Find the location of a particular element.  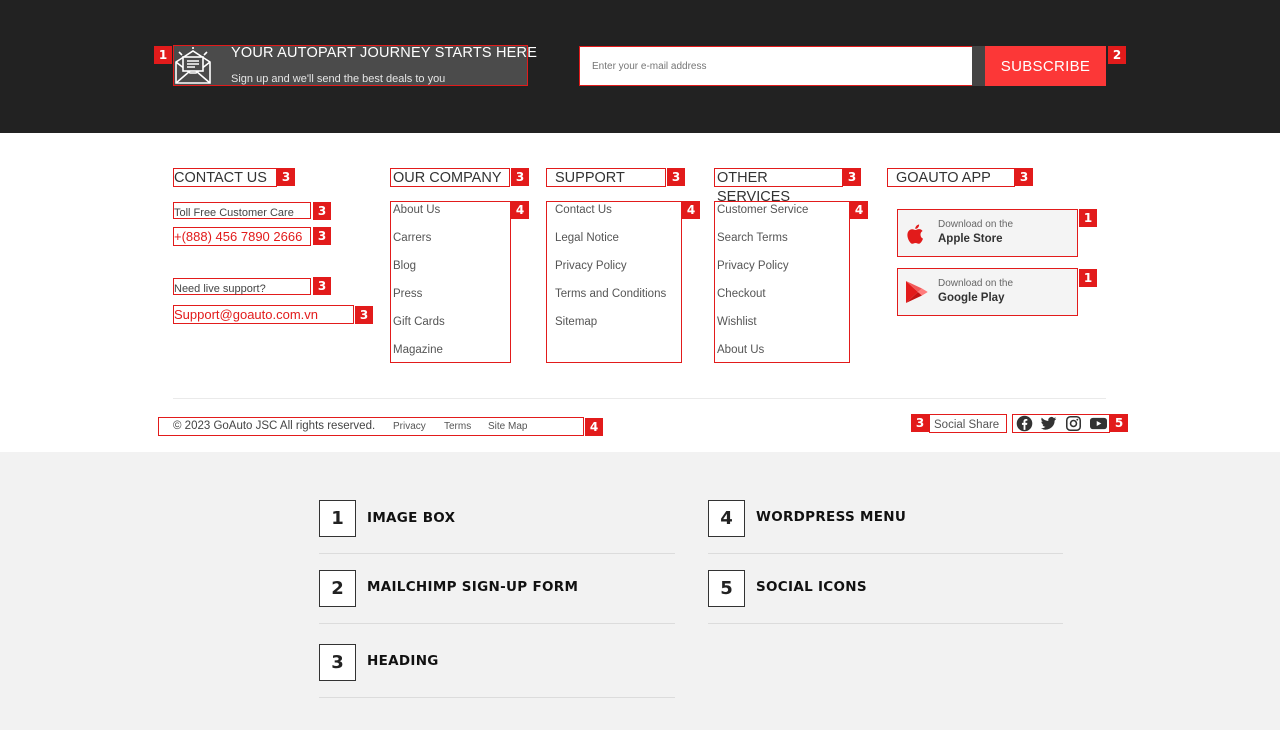

apple-store-big-text: Apple Store is located at coordinates (970, 239).